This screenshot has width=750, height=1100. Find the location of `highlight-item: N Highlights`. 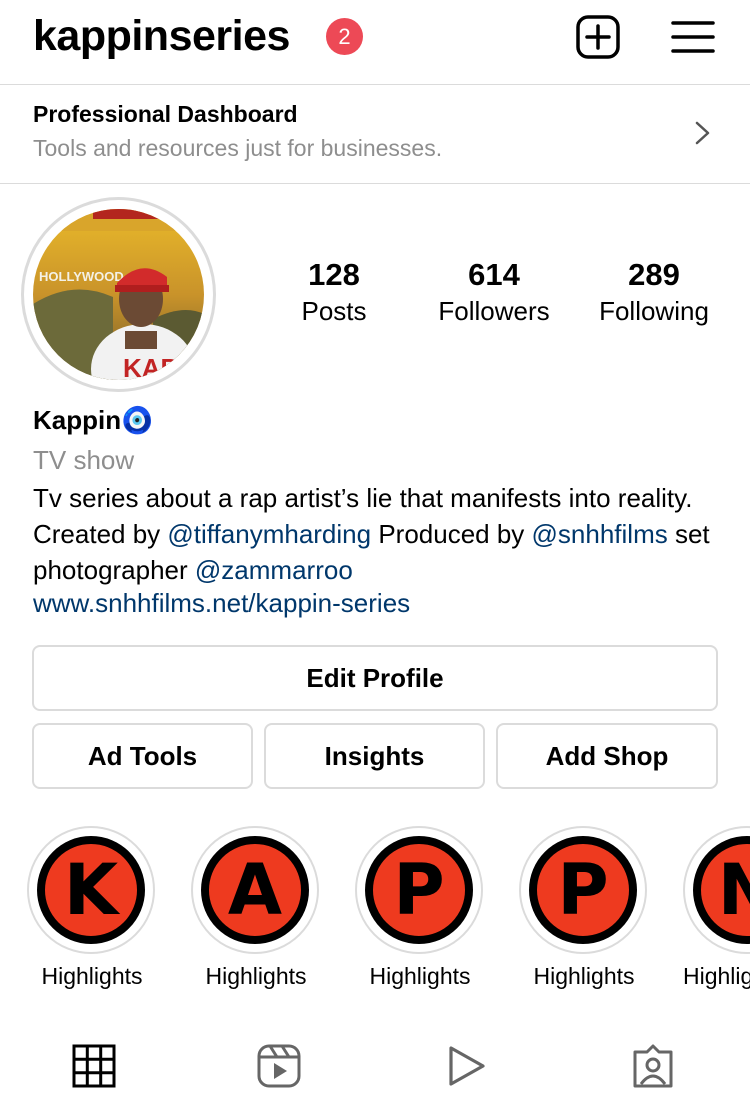

highlight-item: N Highlights is located at coordinates (716, 911).